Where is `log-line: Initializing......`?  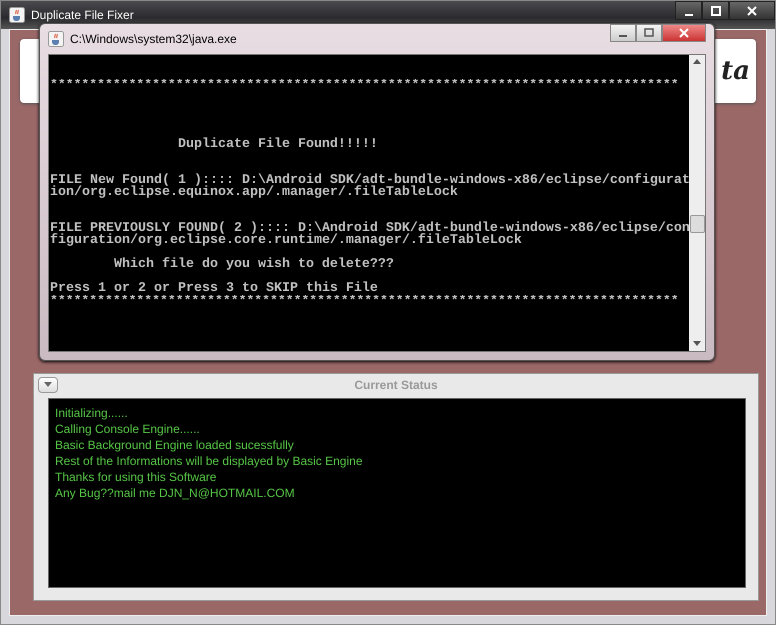
log-line: Initializing...... is located at coordinates (92, 413).